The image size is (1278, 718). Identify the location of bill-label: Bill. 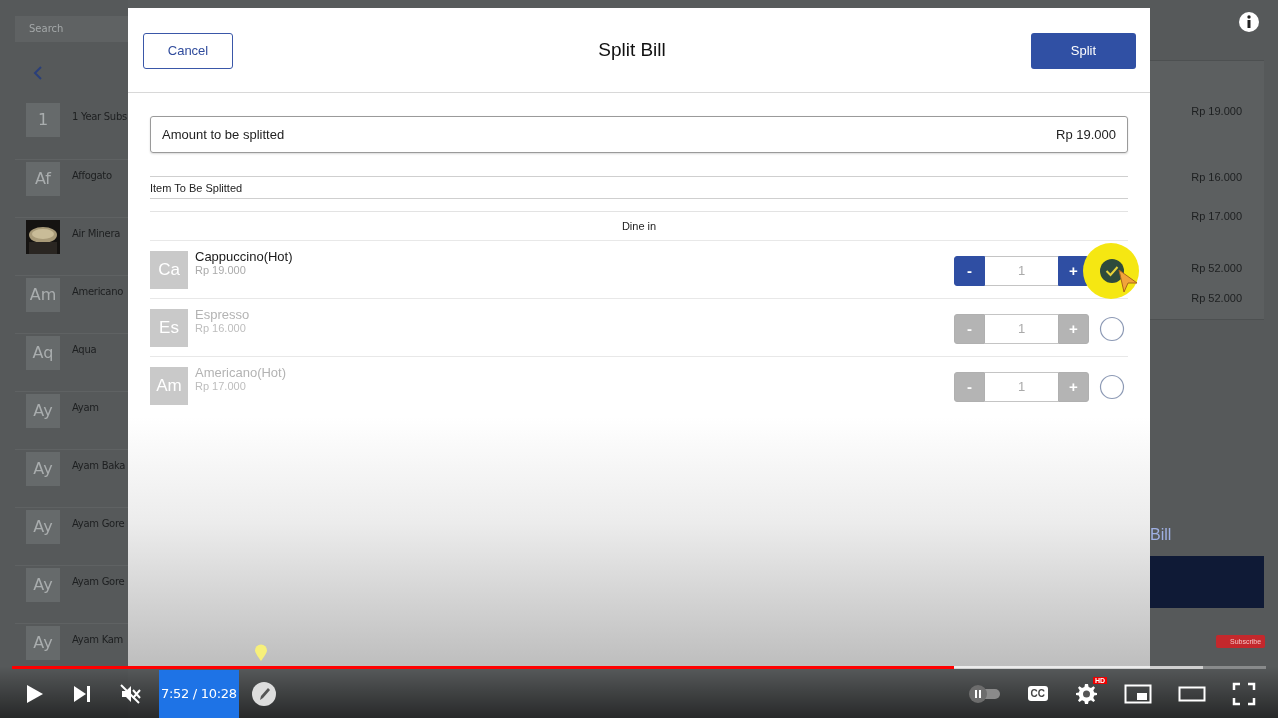
(1161, 535).